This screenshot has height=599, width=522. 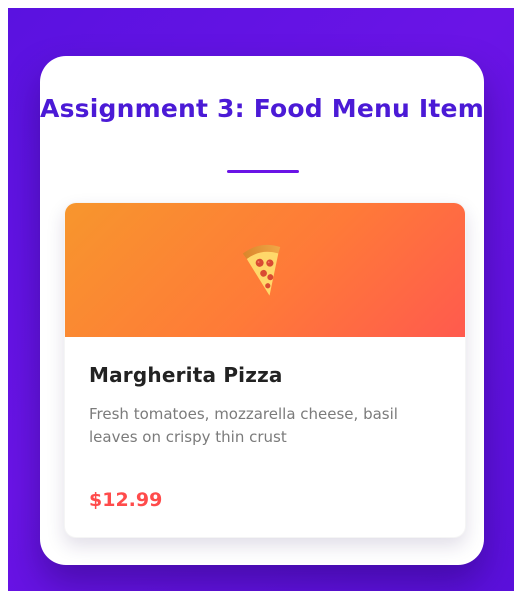 I want to click on menu-item-price: $12.99, so click(x=126, y=500).